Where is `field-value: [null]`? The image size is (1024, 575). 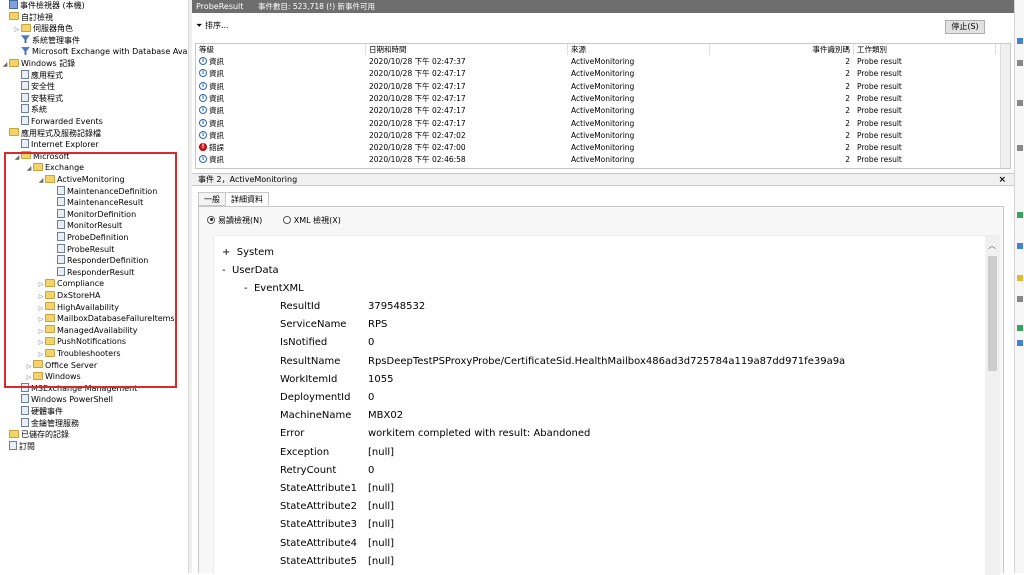
field-value: [null] is located at coordinates (381, 561).